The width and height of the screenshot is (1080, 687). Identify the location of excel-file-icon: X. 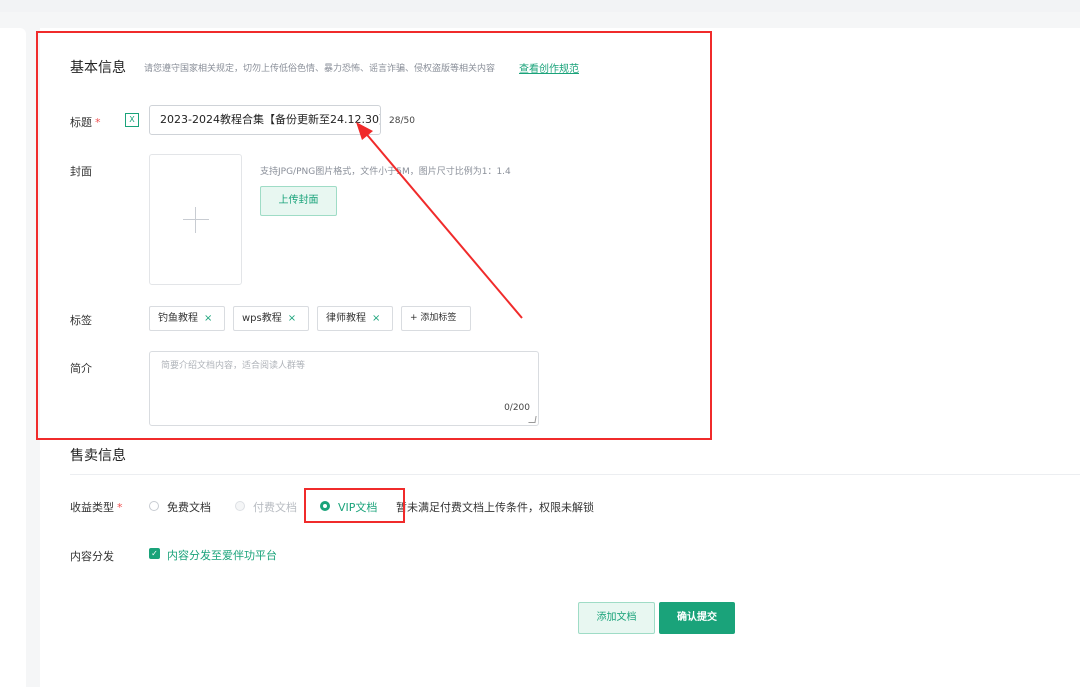
(132, 120).